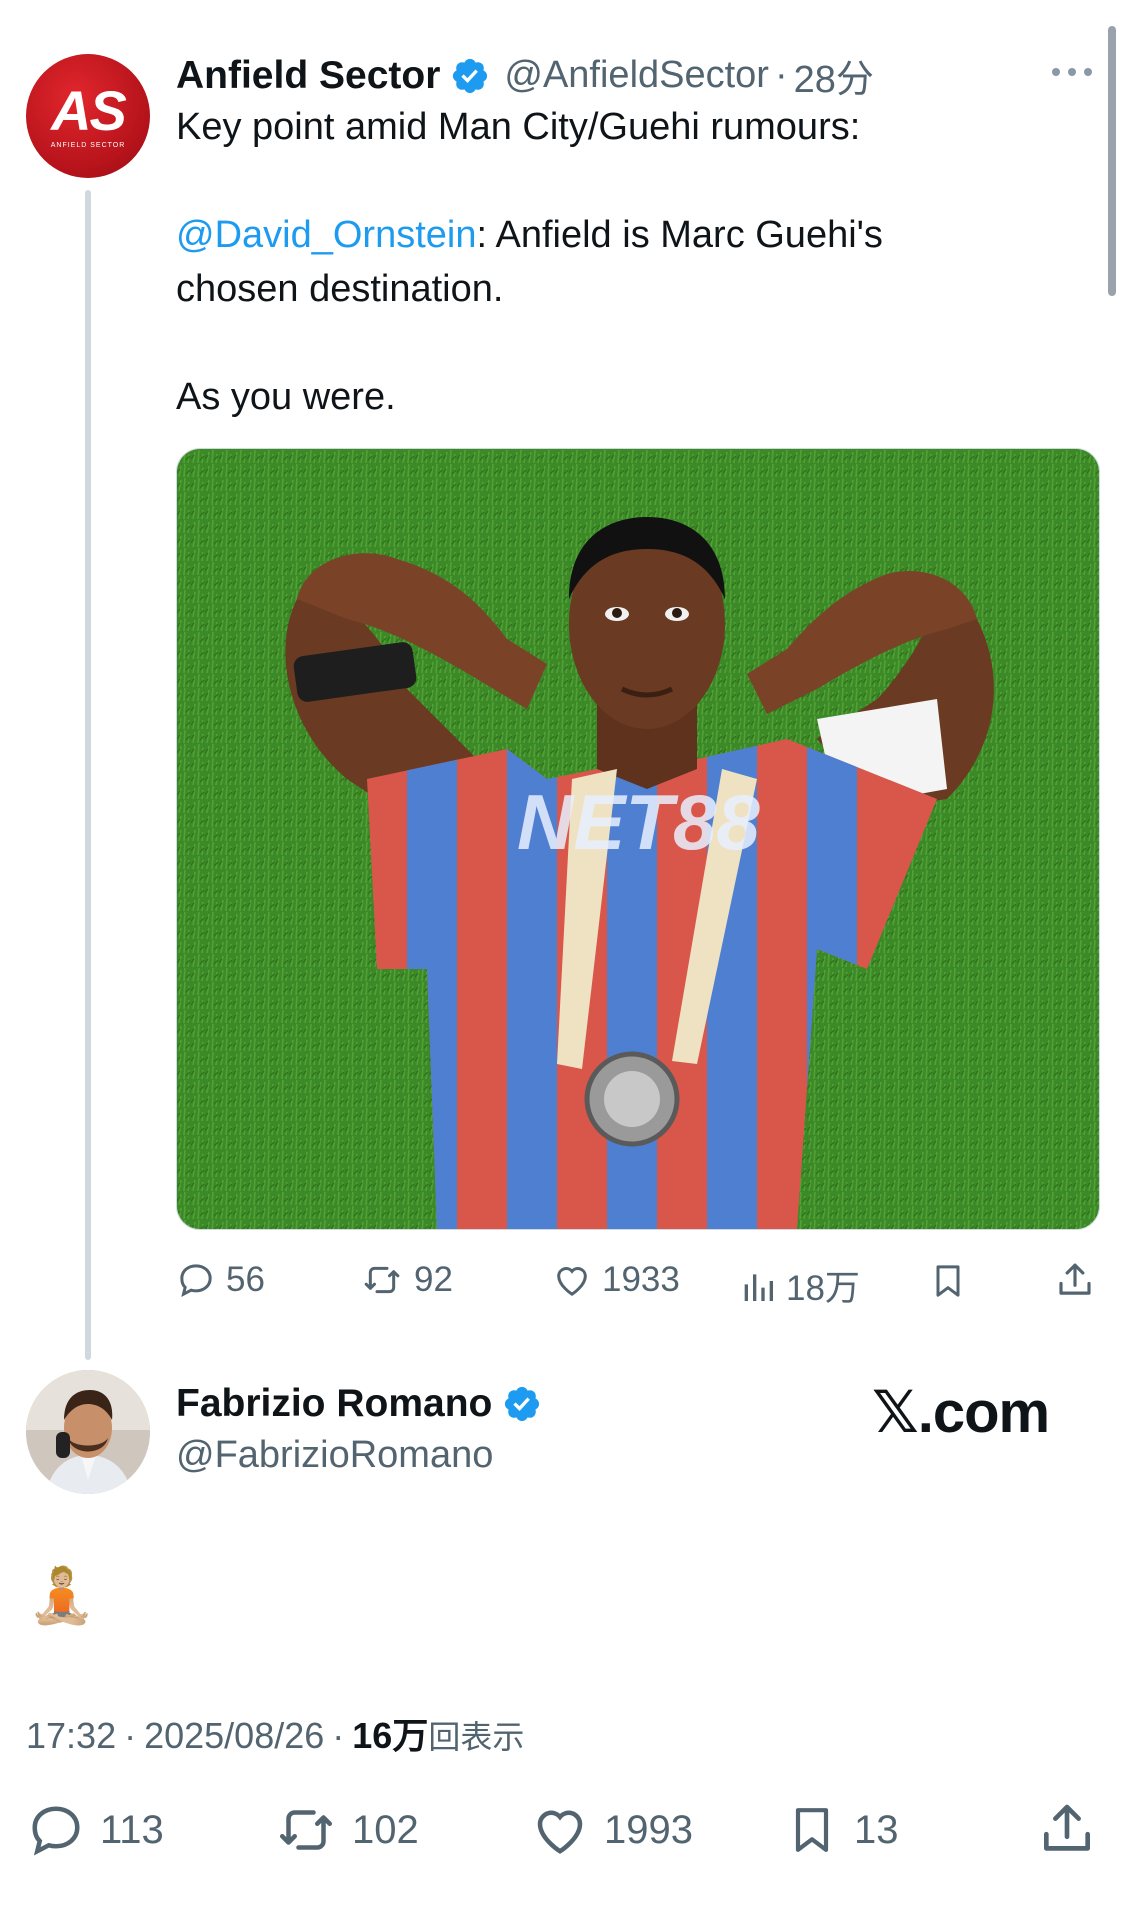 This screenshot has width=1124, height=1914. Describe the element at coordinates (433, 1279) in the screenshot. I see `repost-count: 92` at that location.